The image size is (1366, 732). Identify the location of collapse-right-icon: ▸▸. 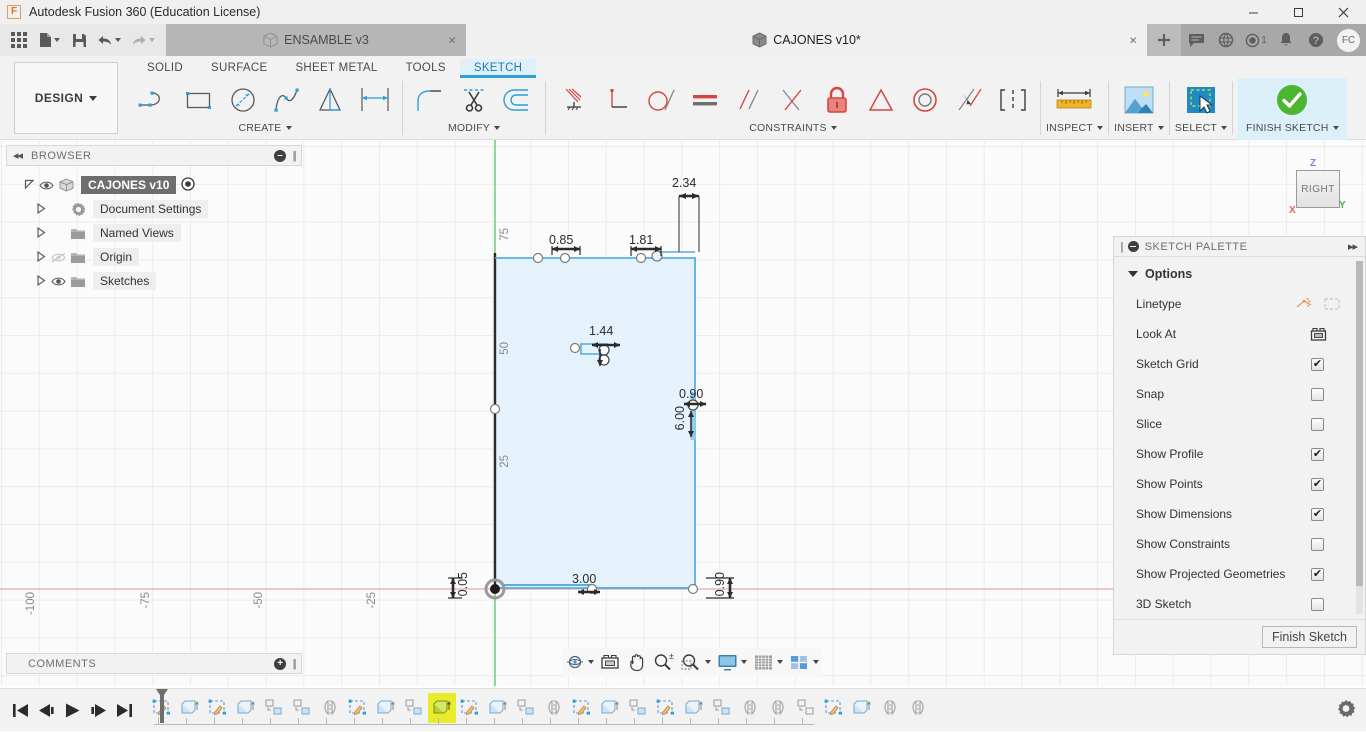
(1352, 246).